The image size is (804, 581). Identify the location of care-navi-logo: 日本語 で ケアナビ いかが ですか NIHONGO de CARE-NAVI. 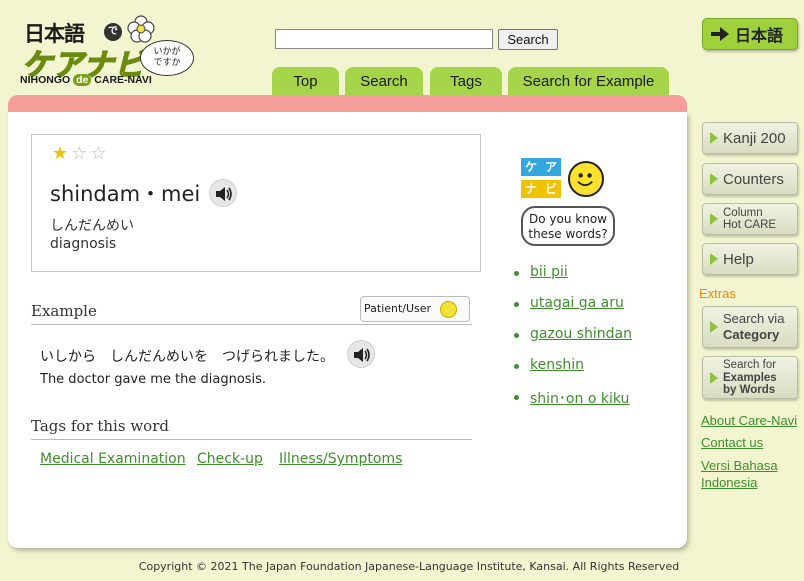
(110, 50).